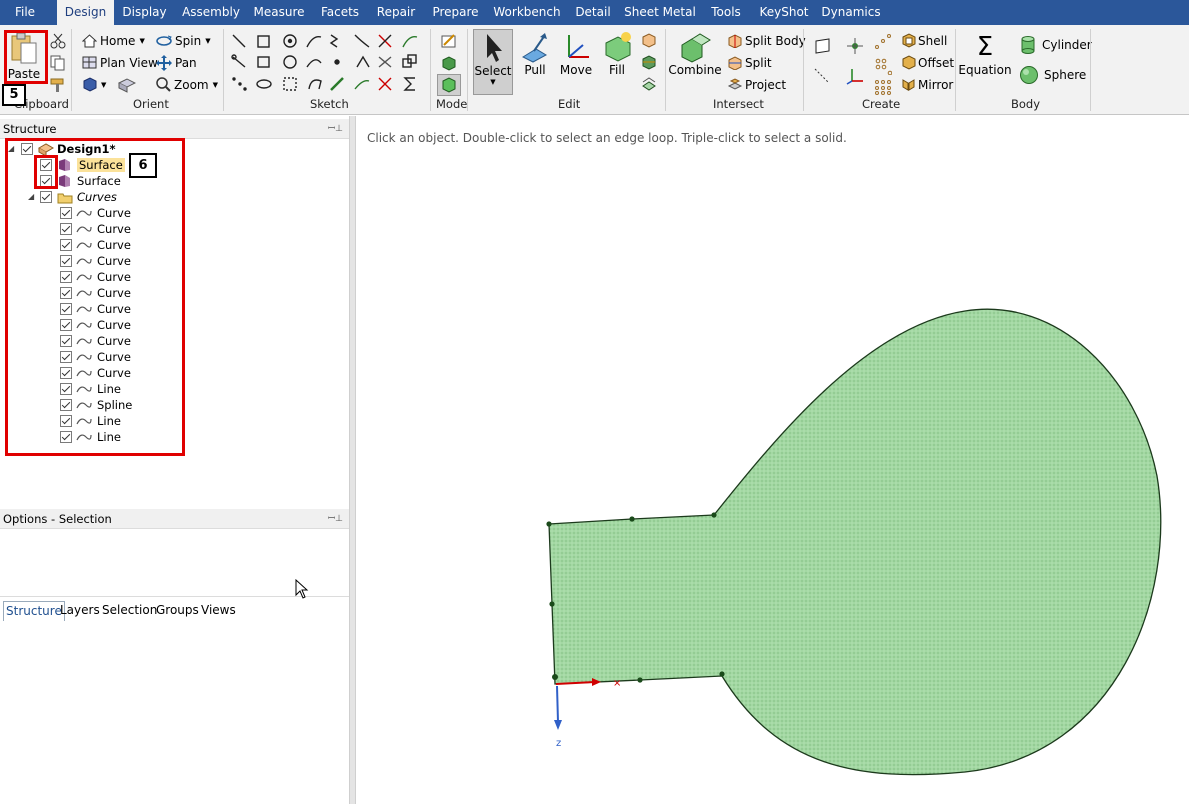 This screenshot has height=804, width=1189. I want to click on fill-button: Fill, so click(617, 54).